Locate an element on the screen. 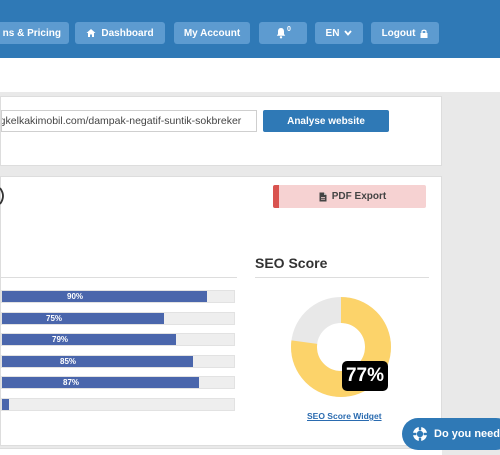 This screenshot has width=500, height=455. nav-account-label: My Account is located at coordinates (212, 33).